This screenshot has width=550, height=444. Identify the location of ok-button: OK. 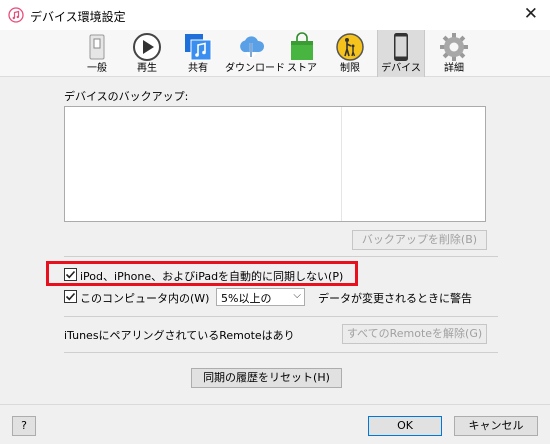
(405, 426).